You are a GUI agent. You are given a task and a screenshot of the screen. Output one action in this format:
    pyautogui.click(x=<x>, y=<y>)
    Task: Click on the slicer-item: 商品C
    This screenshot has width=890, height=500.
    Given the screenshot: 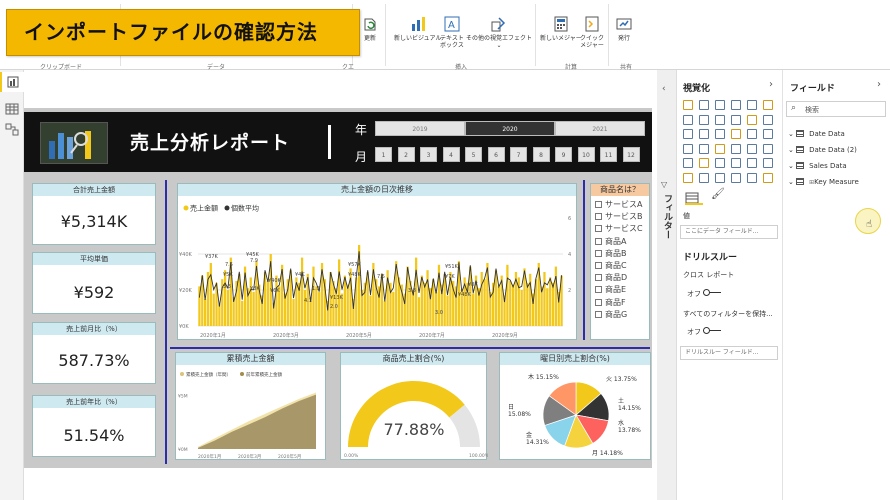 What is the action you would take?
    pyautogui.click(x=619, y=266)
    